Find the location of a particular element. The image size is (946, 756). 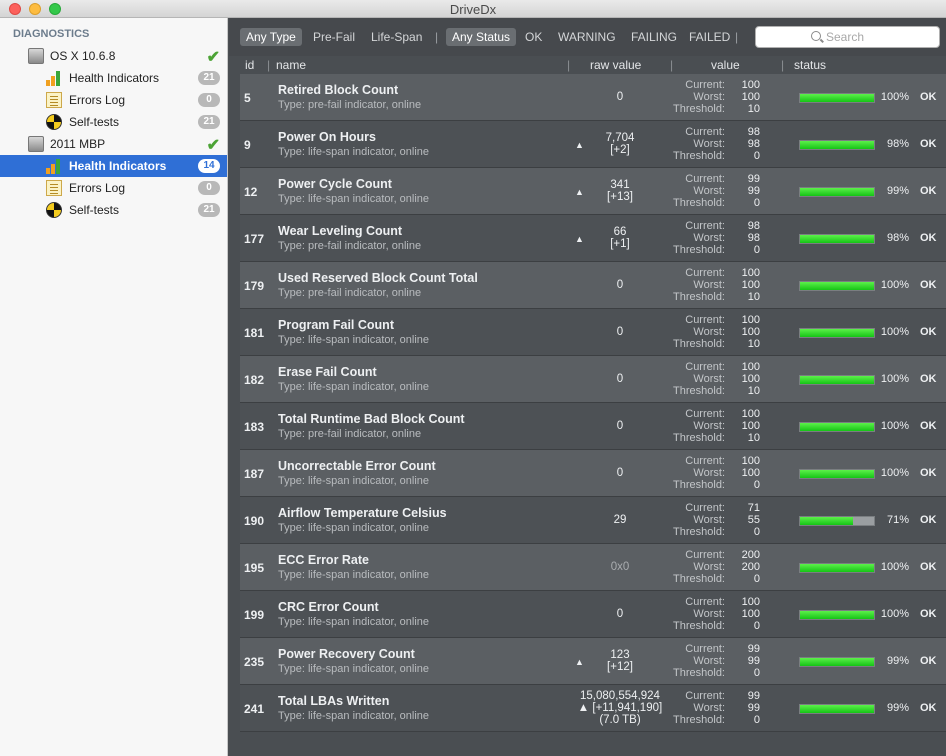

column-header-id: id is located at coordinates (249, 65).